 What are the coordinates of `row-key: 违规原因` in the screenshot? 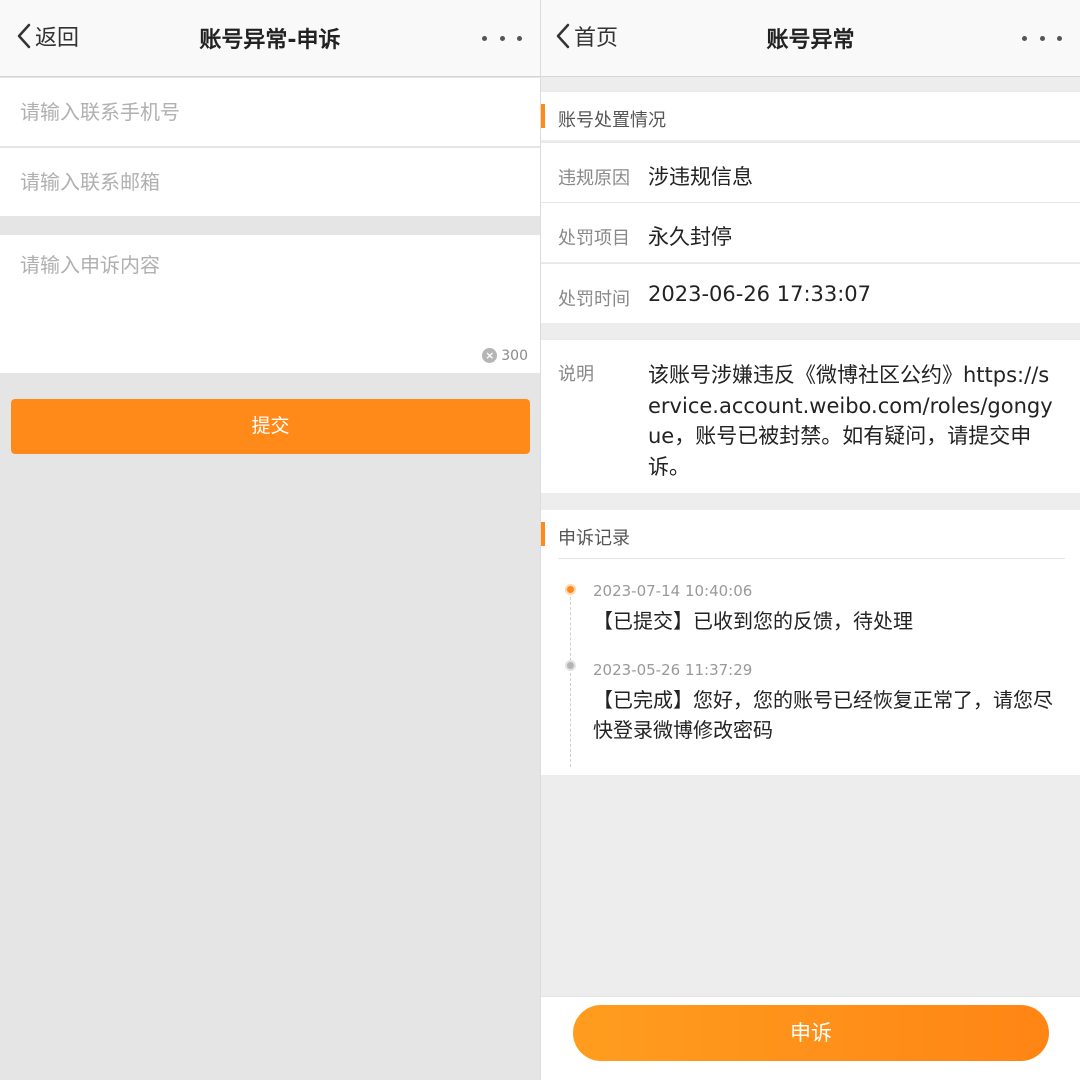 It's located at (594, 178).